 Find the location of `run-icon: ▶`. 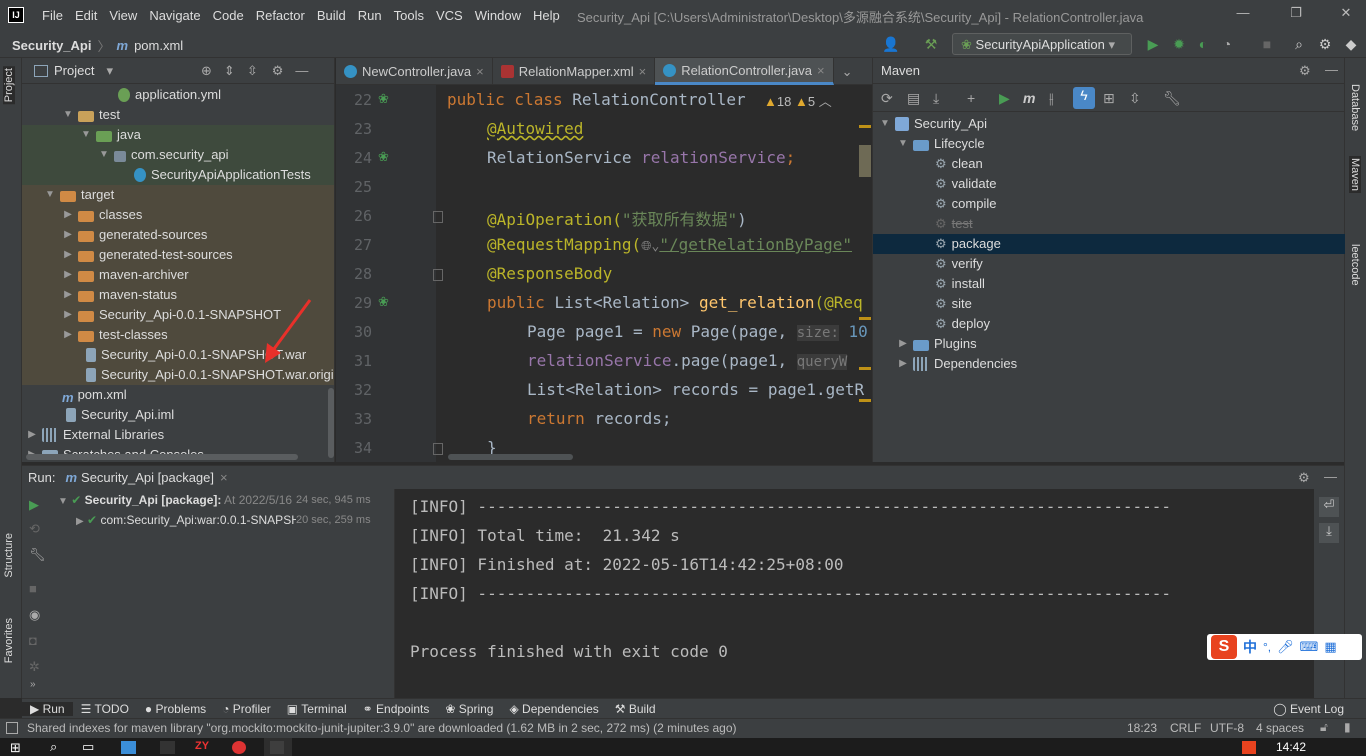

run-icon: ▶ is located at coordinates (1153, 44).